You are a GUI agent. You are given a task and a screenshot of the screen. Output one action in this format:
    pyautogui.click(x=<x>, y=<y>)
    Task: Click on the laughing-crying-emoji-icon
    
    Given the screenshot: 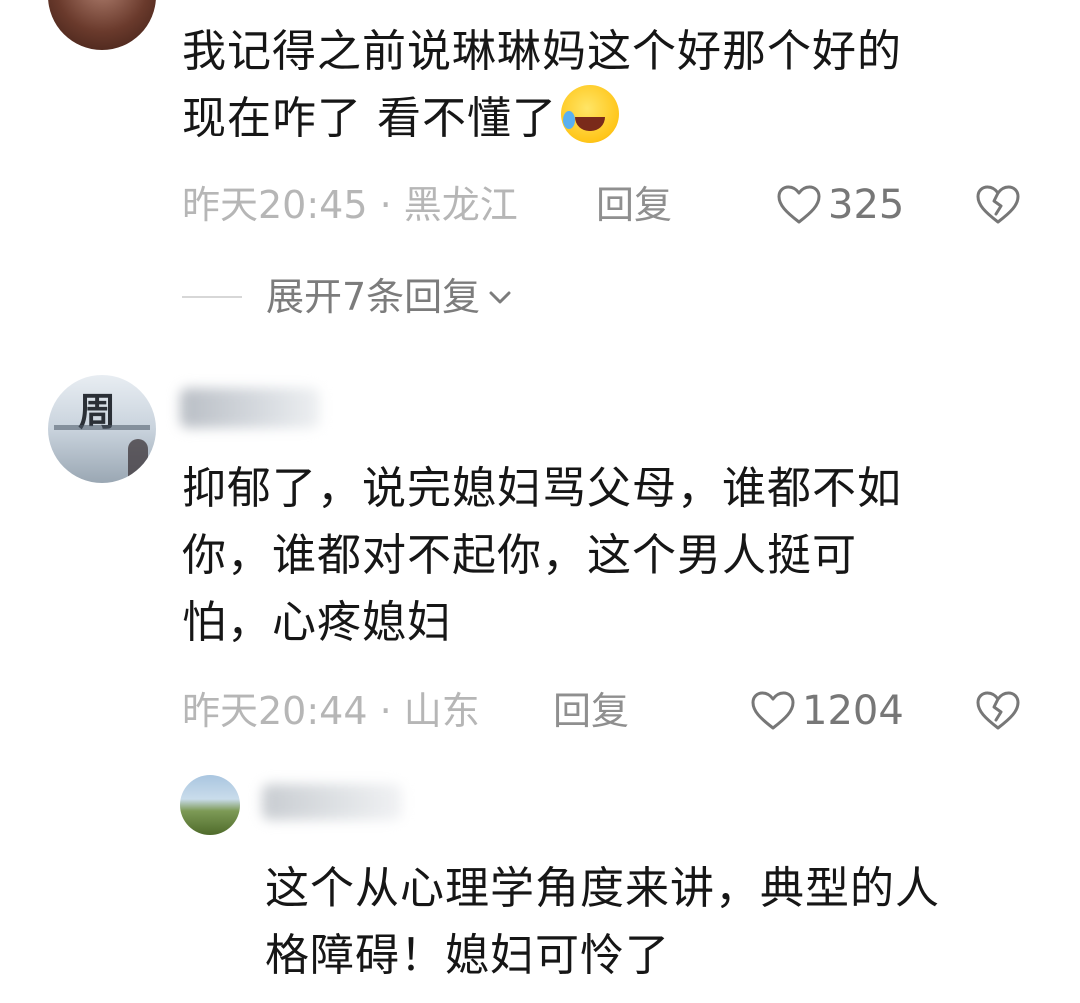 What is the action you would take?
    pyautogui.click(x=590, y=114)
    